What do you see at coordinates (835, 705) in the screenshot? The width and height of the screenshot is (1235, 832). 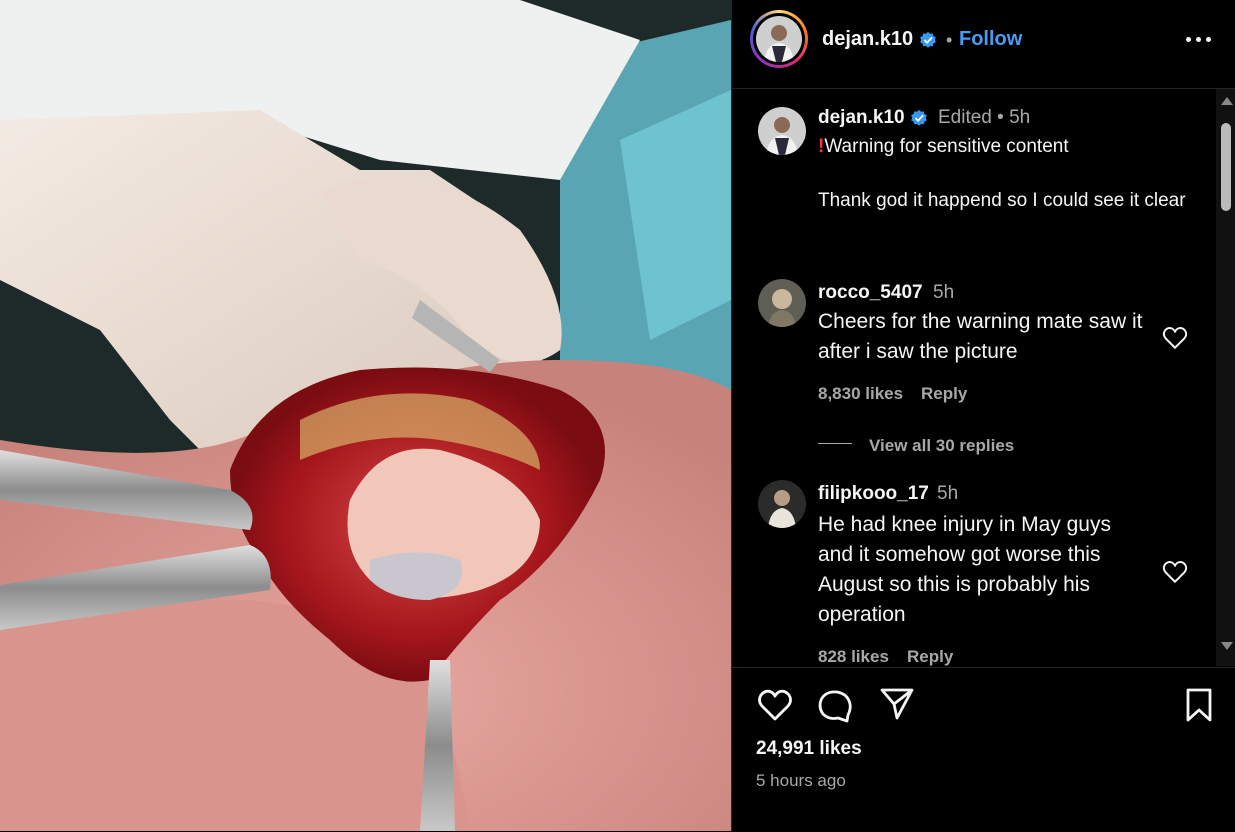 I see `comment-icon` at bounding box center [835, 705].